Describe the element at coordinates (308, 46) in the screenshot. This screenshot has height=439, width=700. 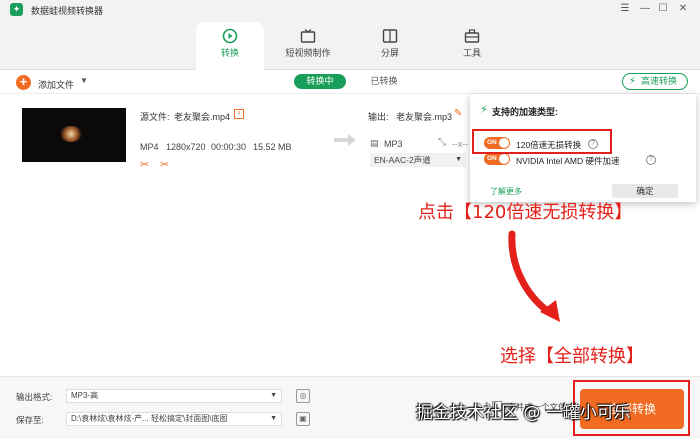
I see `tab-short-video: 短视频制作` at that location.